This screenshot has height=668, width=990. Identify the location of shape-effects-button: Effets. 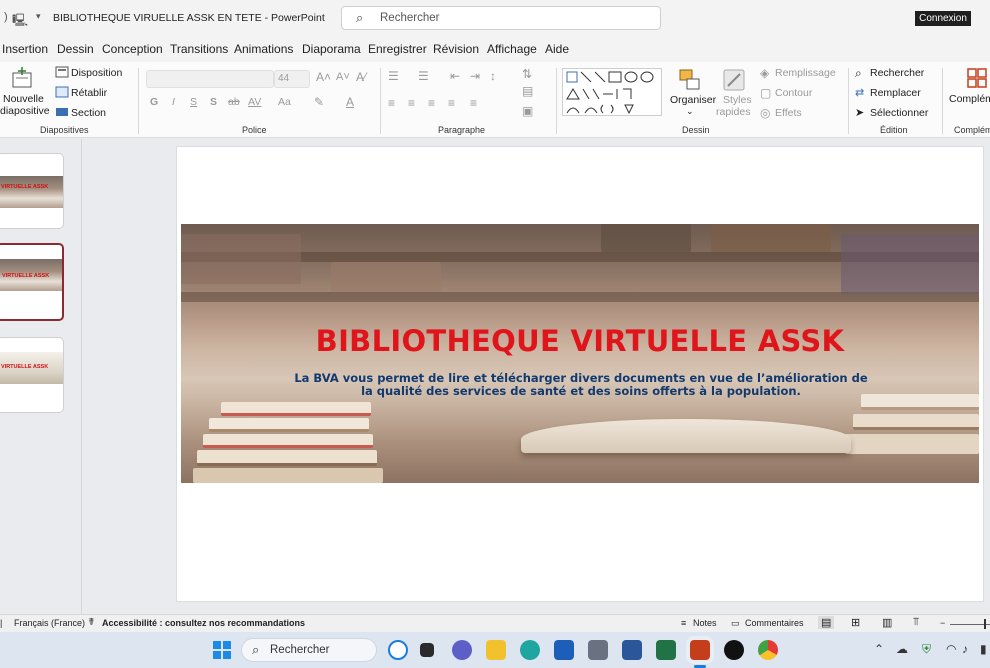
(788, 113).